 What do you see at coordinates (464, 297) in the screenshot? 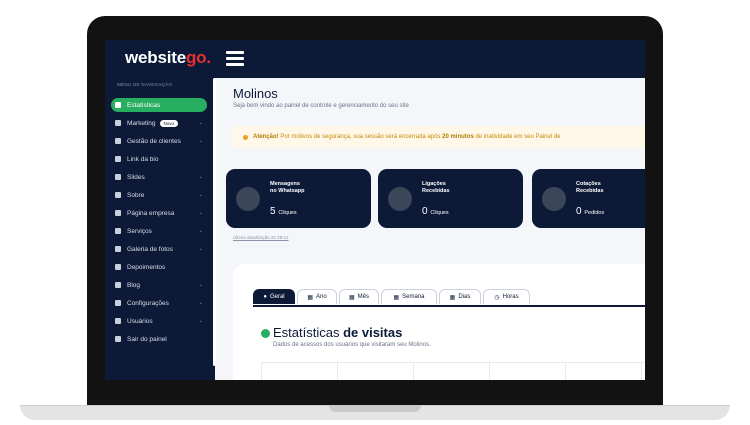
I see `tab-label: Dias` at bounding box center [464, 297].